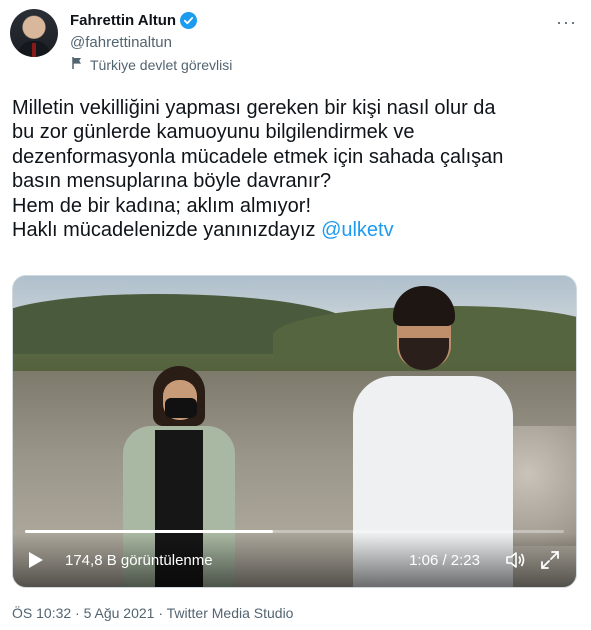  I want to click on man-hair, so click(424, 306).